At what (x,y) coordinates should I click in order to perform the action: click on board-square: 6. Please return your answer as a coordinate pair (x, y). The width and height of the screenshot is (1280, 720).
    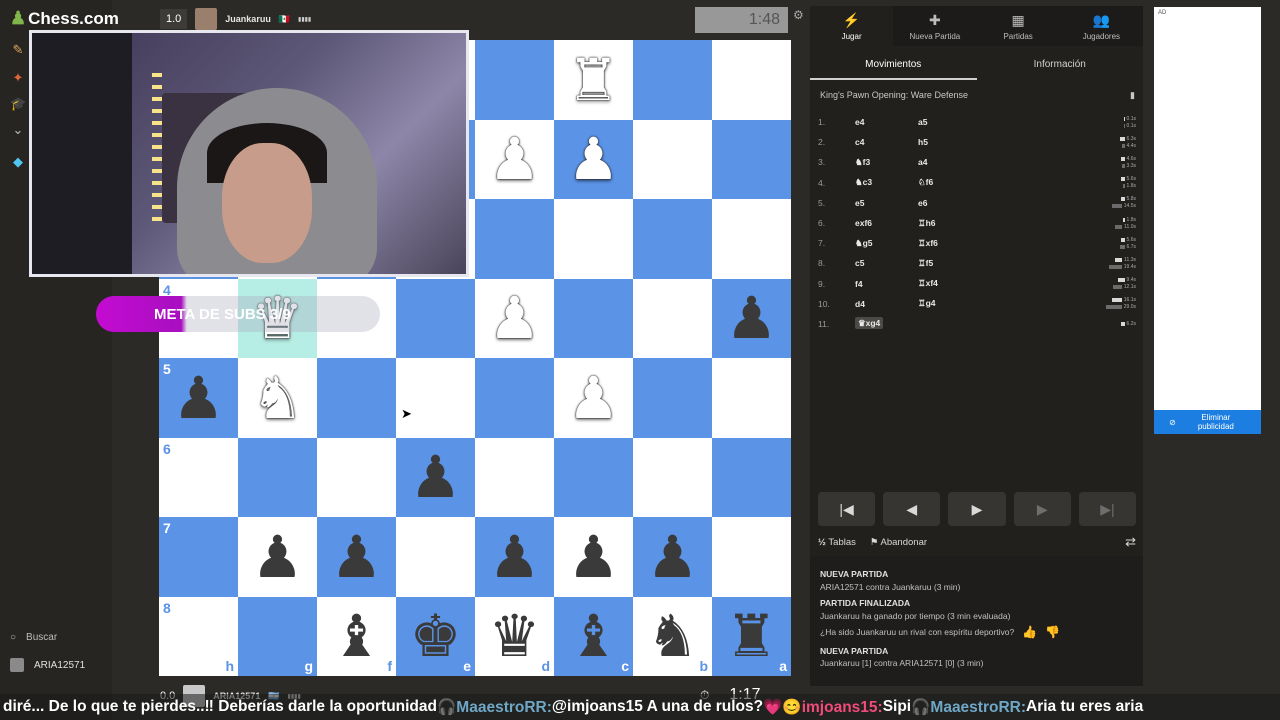
    Looking at the image, I should click on (198, 477).